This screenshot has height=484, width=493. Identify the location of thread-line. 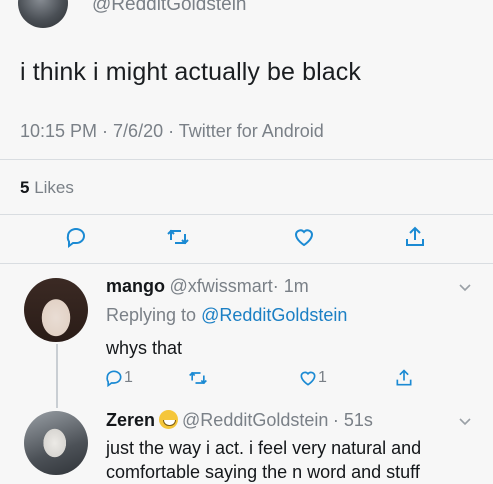
(57, 376).